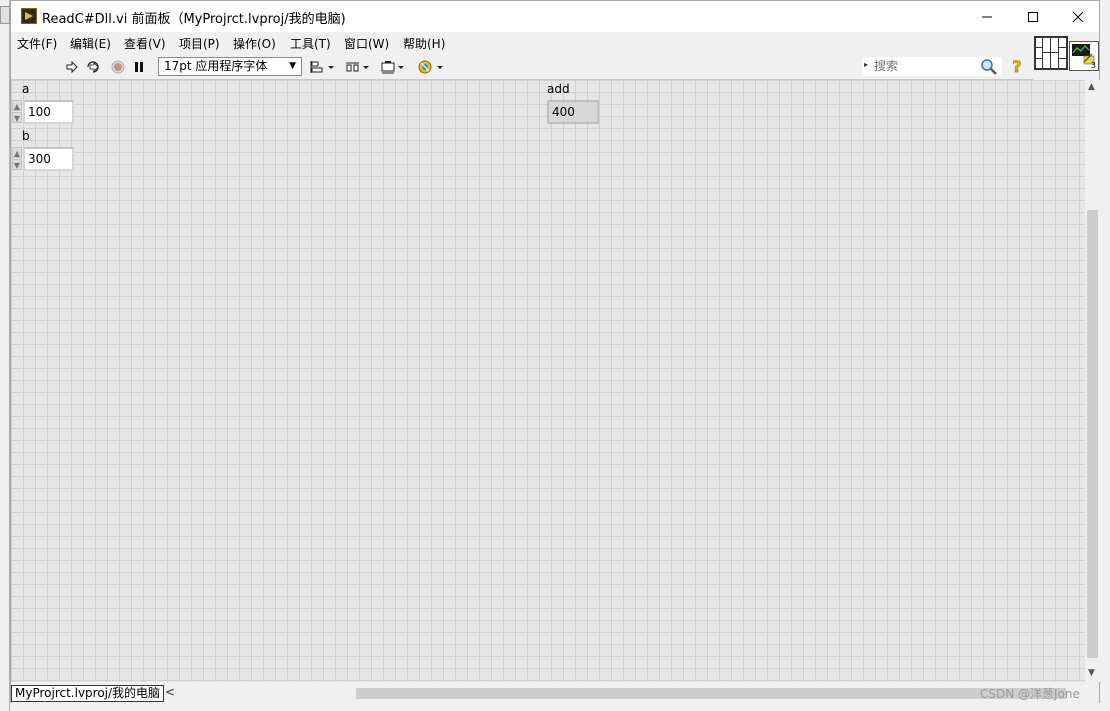  Describe the element at coordinates (4, 663) in the screenshot. I see `background-window-fragment` at that location.